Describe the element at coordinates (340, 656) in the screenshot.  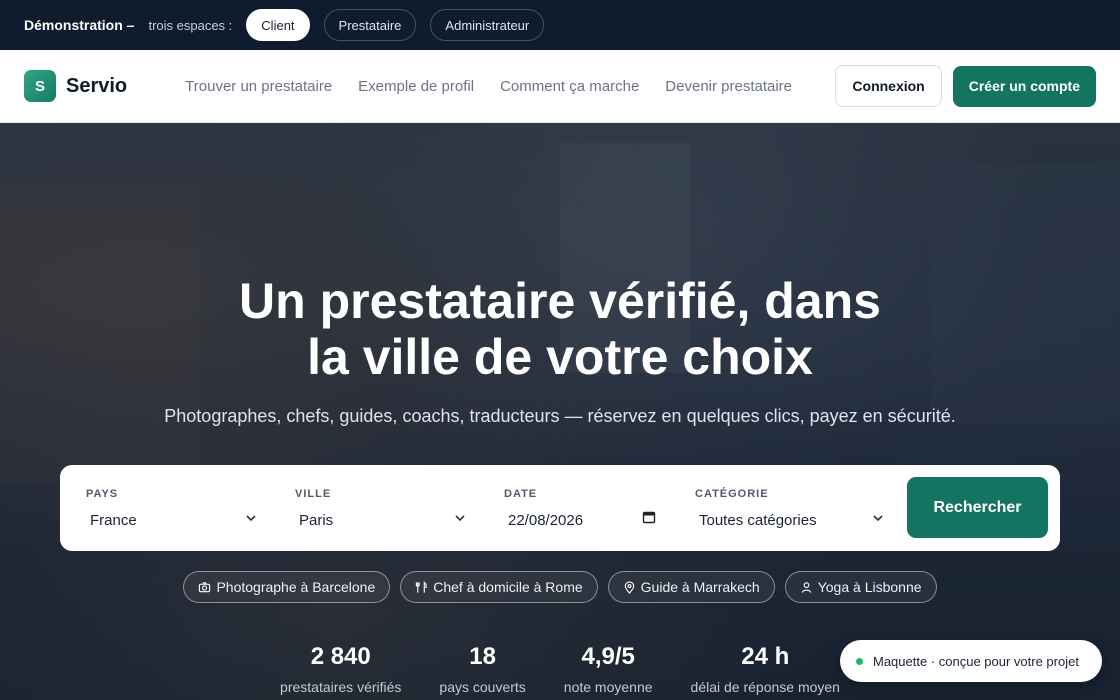
I see `stat-value: 2 840` at that location.